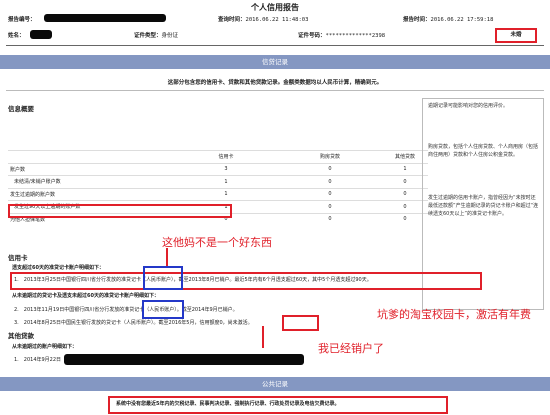 The width and height of the screenshot is (550, 415). Describe the element at coordinates (22, 20) in the screenshot. I see `report-no-label: 报告编号：` at that location.